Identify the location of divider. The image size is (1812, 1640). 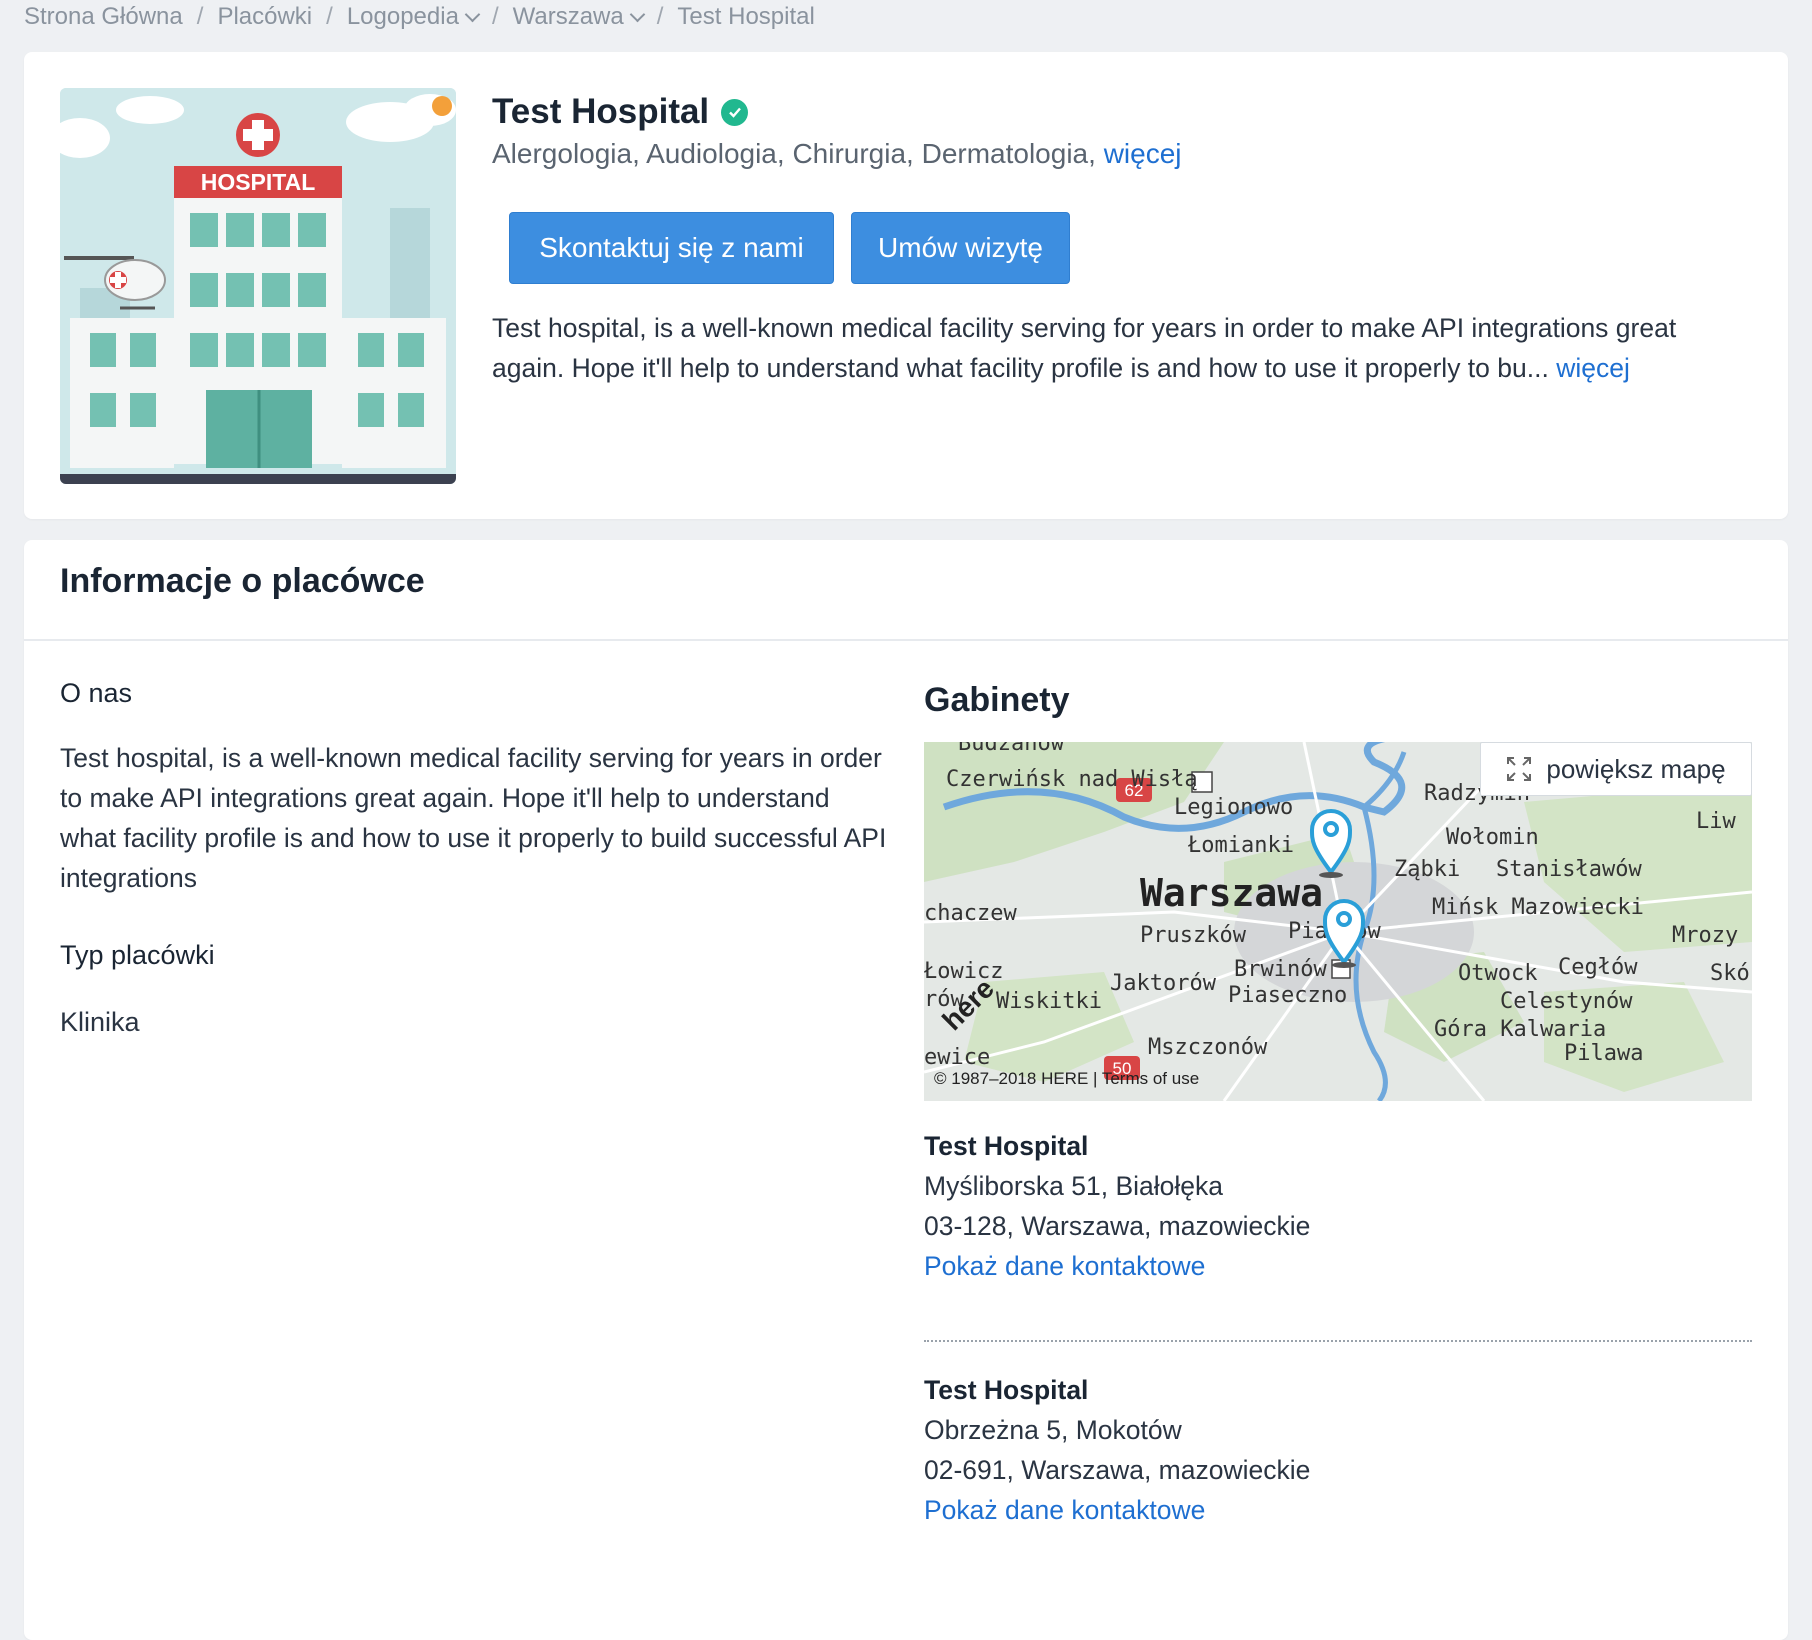
(906, 640).